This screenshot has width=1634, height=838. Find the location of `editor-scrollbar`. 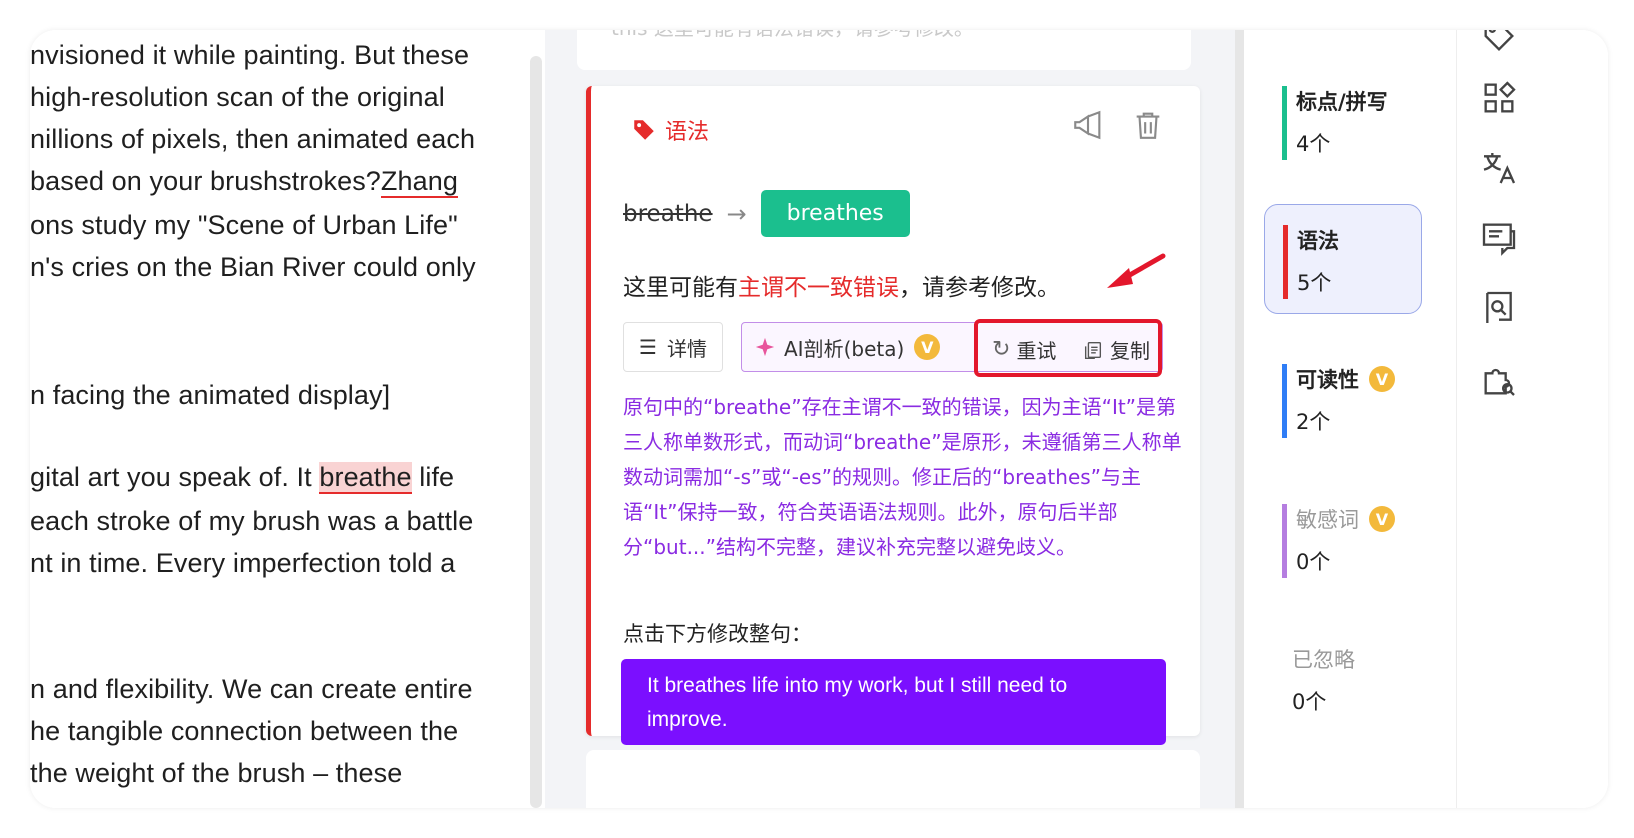

editor-scrollbar is located at coordinates (536, 432).